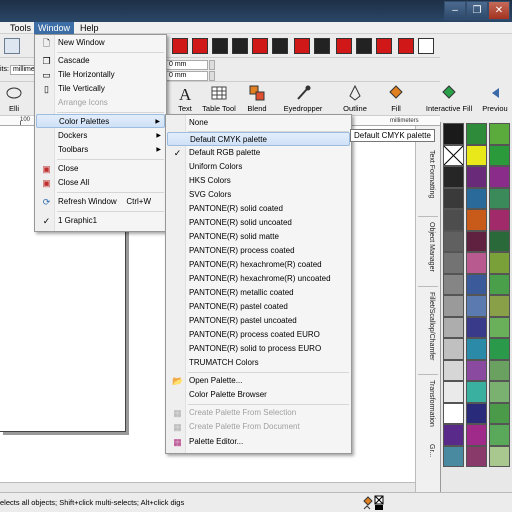 The width and height of the screenshot is (512, 512). I want to click on tile-vertically-item: ▯ Tile Vertically, so click(100, 89).